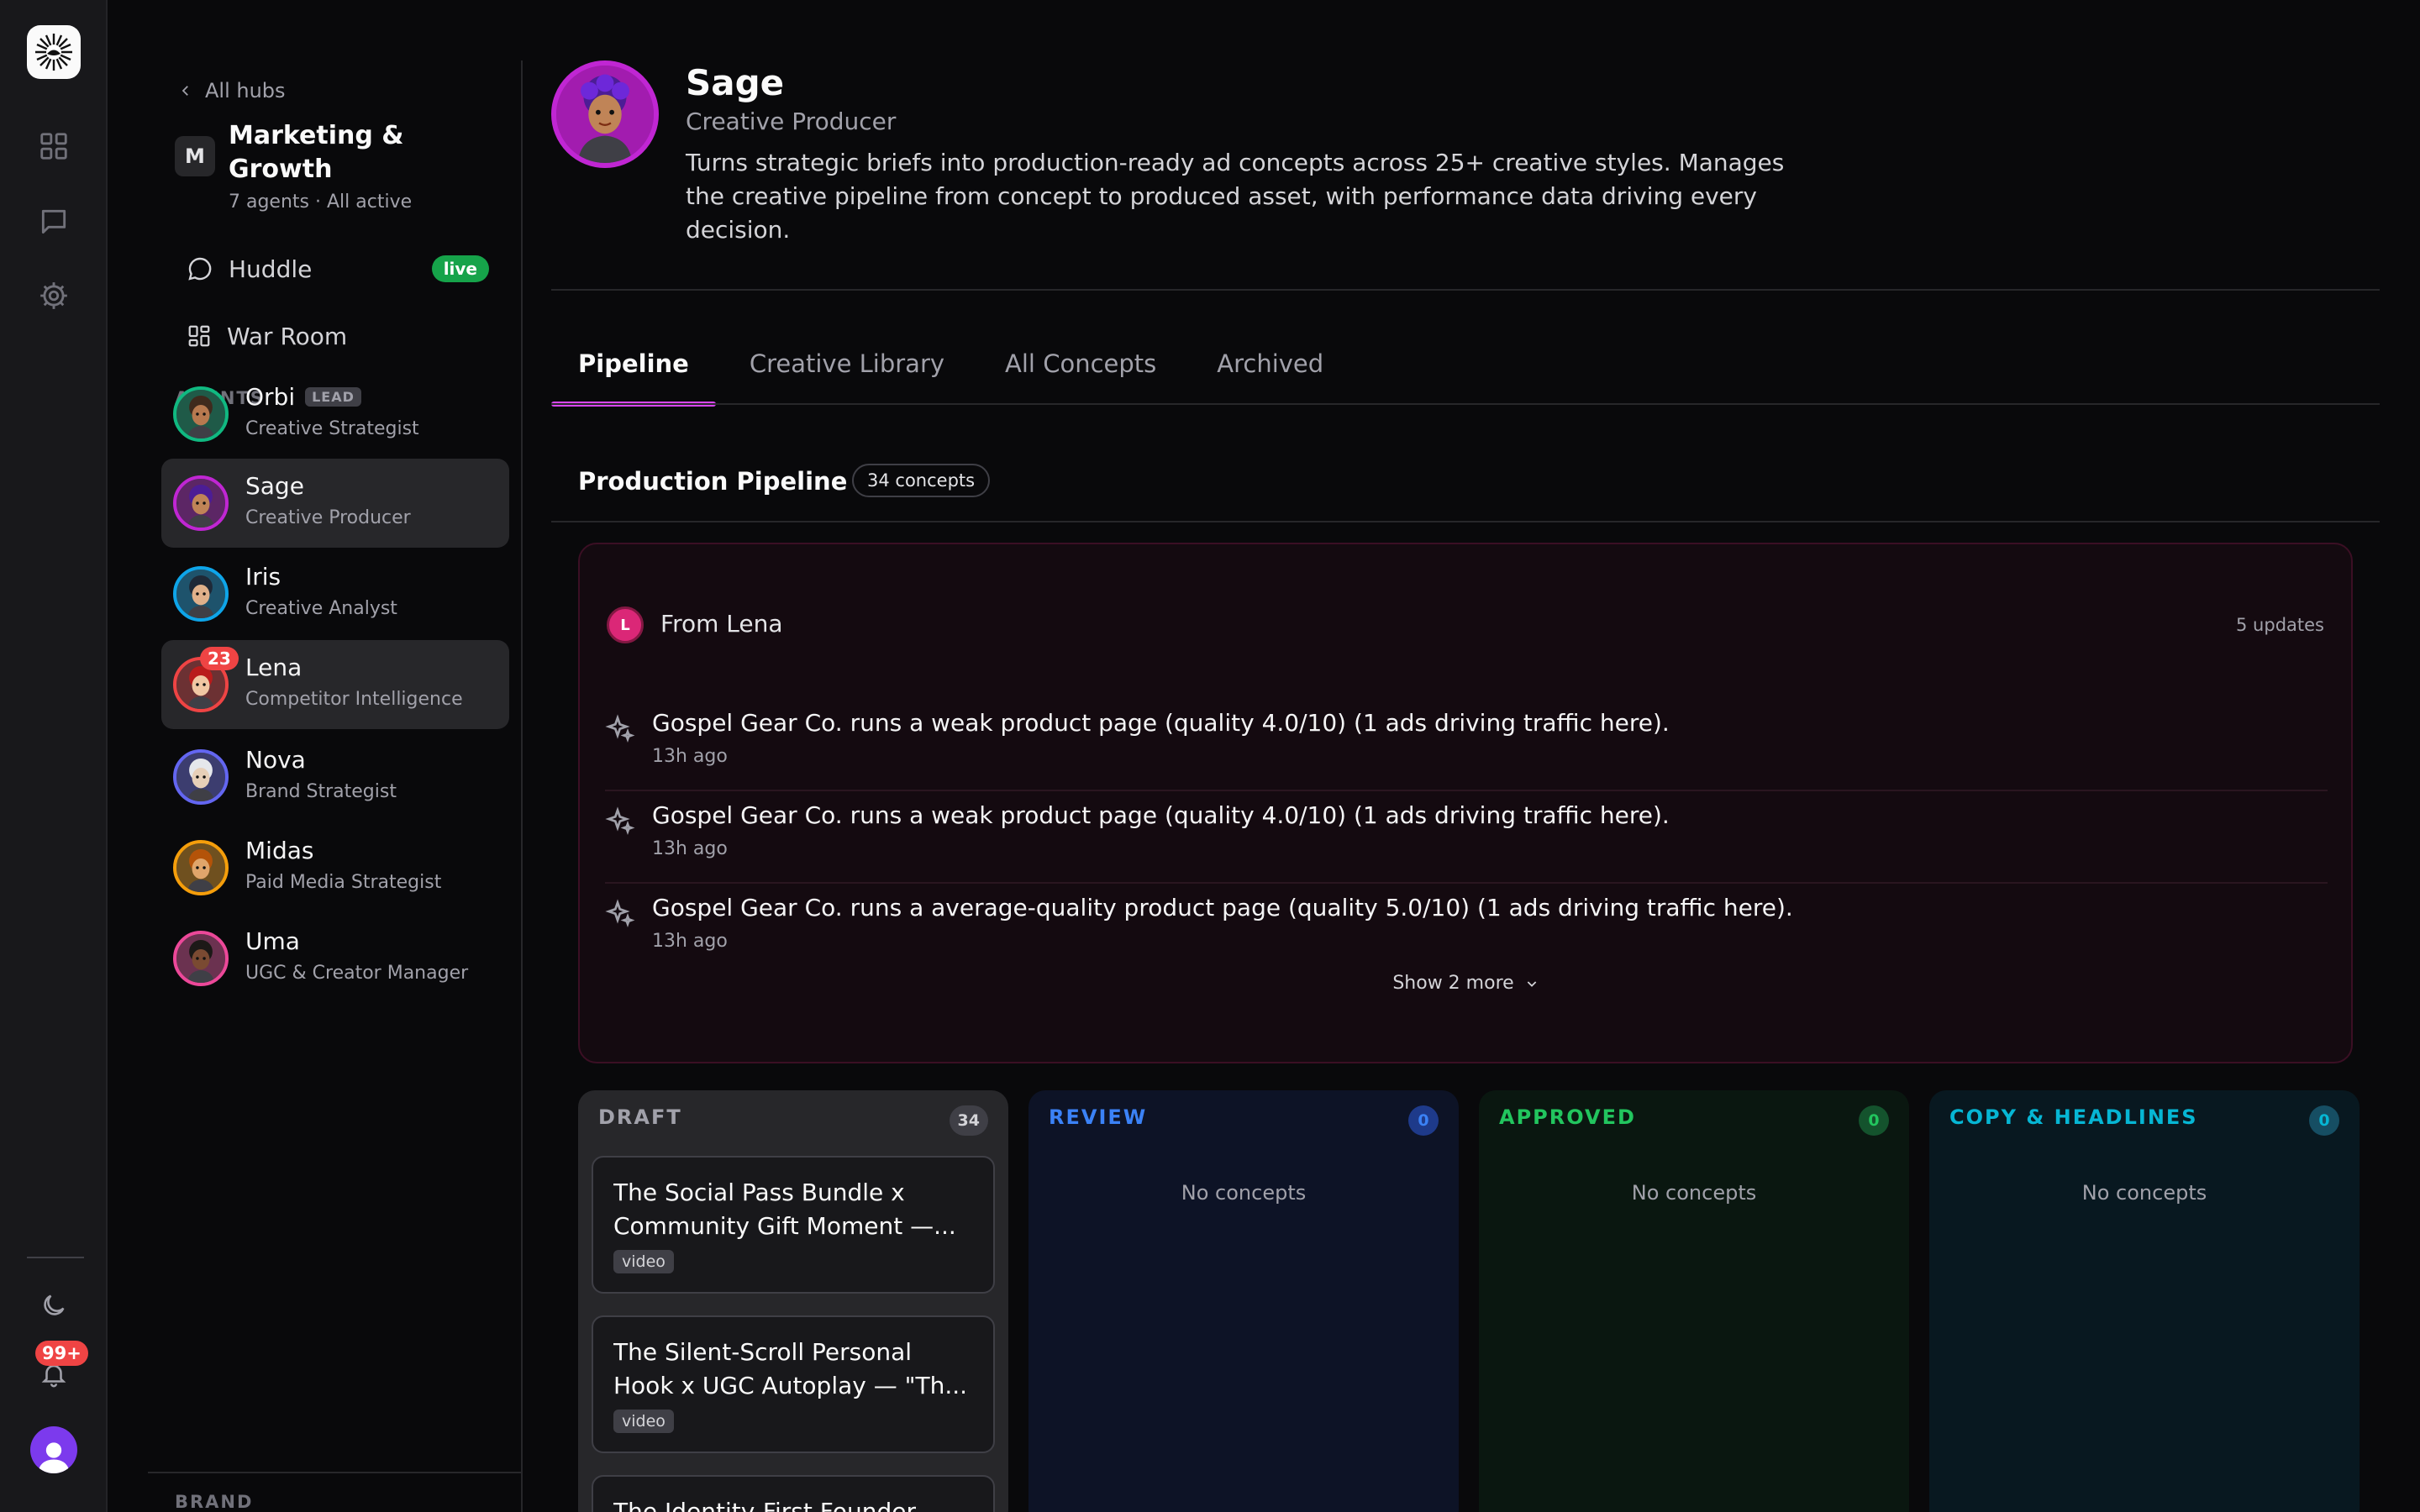 The image size is (2420, 1512). I want to click on chevron-down-icon, so click(1531, 984).